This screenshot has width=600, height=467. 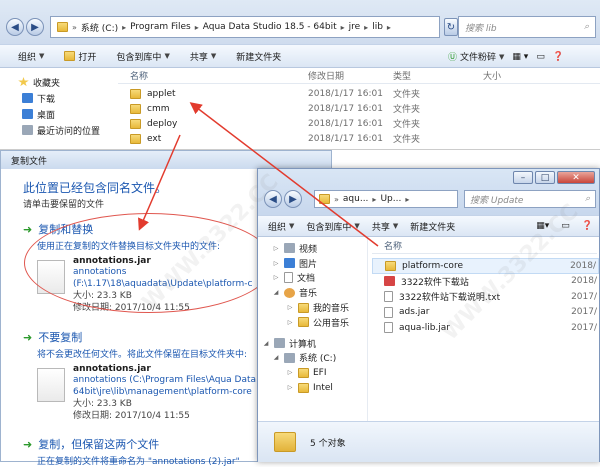 I want to click on arrow-to-dialog-option, so click(x=159, y=182).